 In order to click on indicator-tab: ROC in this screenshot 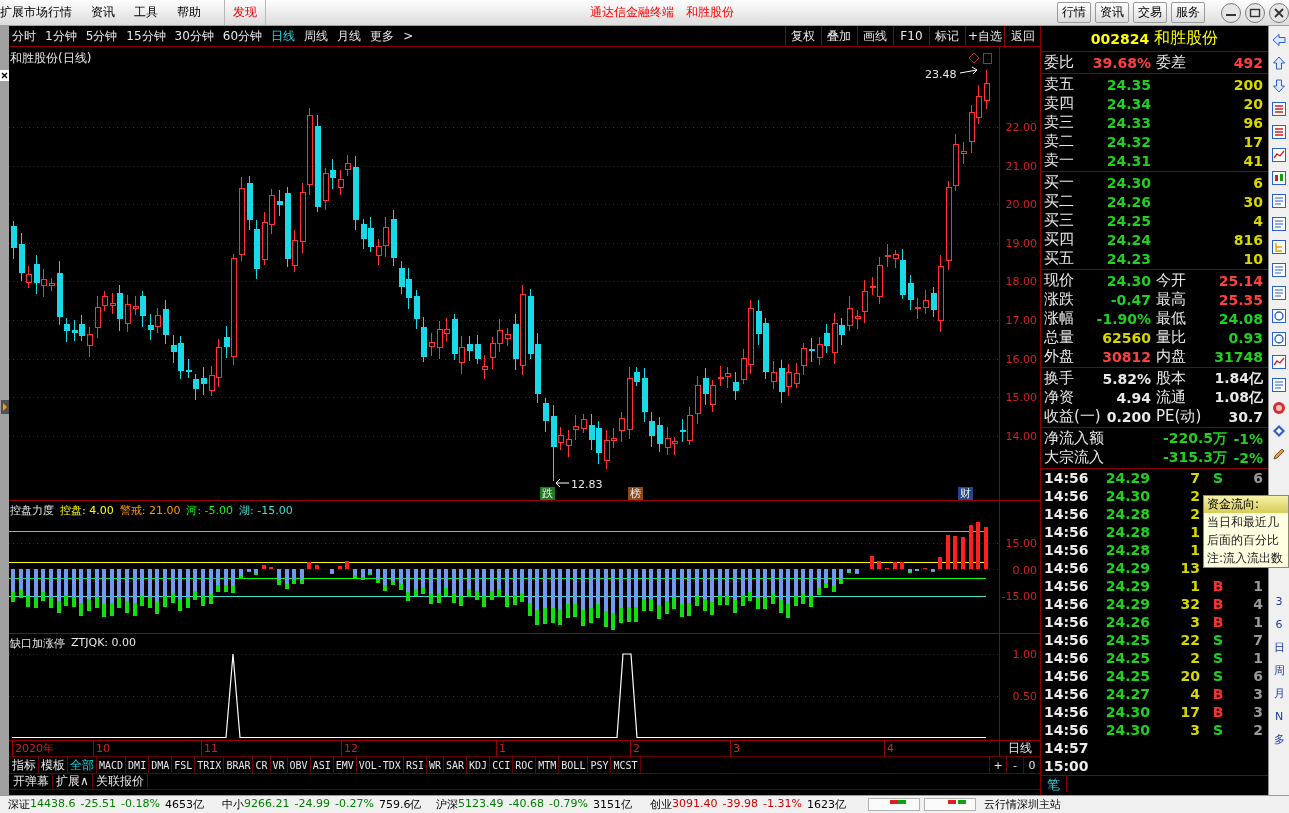, I will do `click(525, 765)`.